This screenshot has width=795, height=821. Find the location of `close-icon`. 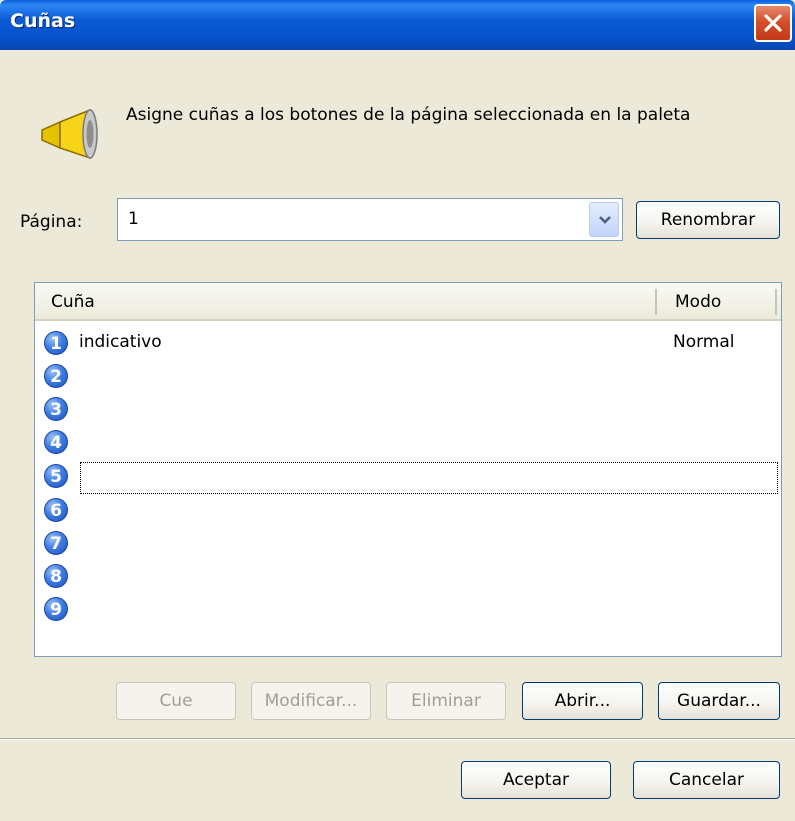

close-icon is located at coordinates (773, 23).